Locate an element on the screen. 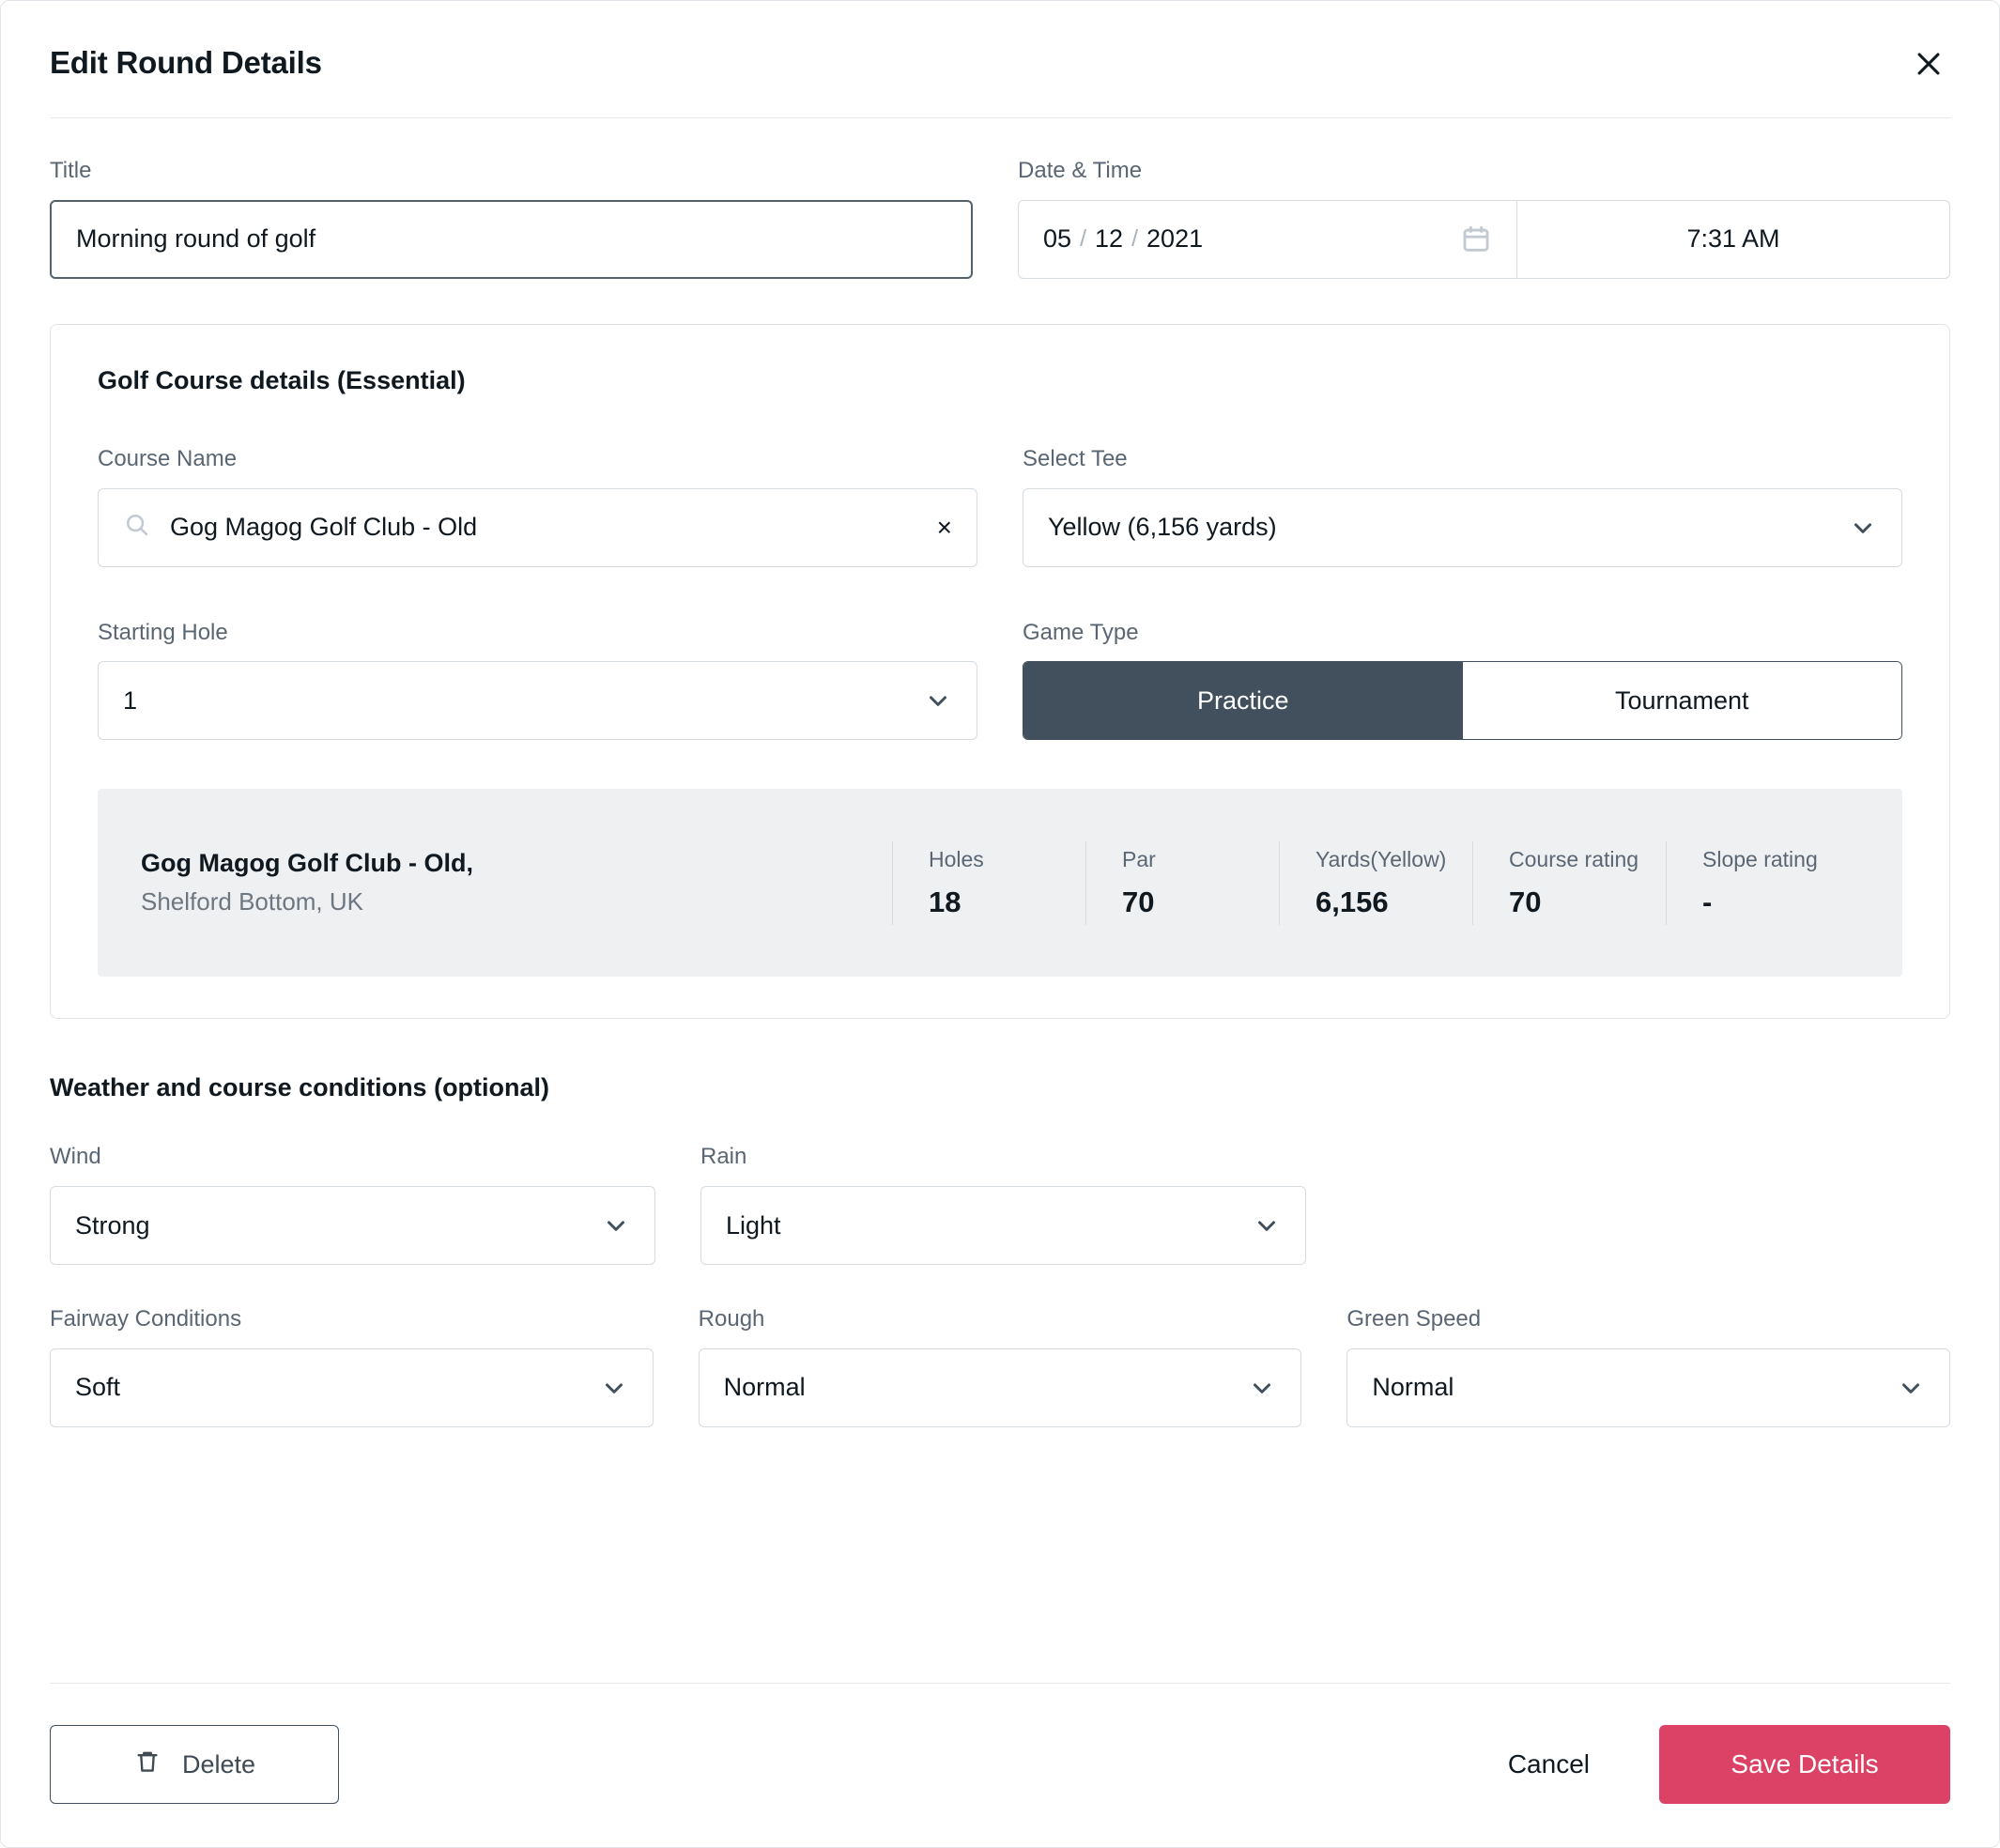 This screenshot has height=1848, width=2000. rough-dropdown: Normal is located at coordinates (1000, 1387).